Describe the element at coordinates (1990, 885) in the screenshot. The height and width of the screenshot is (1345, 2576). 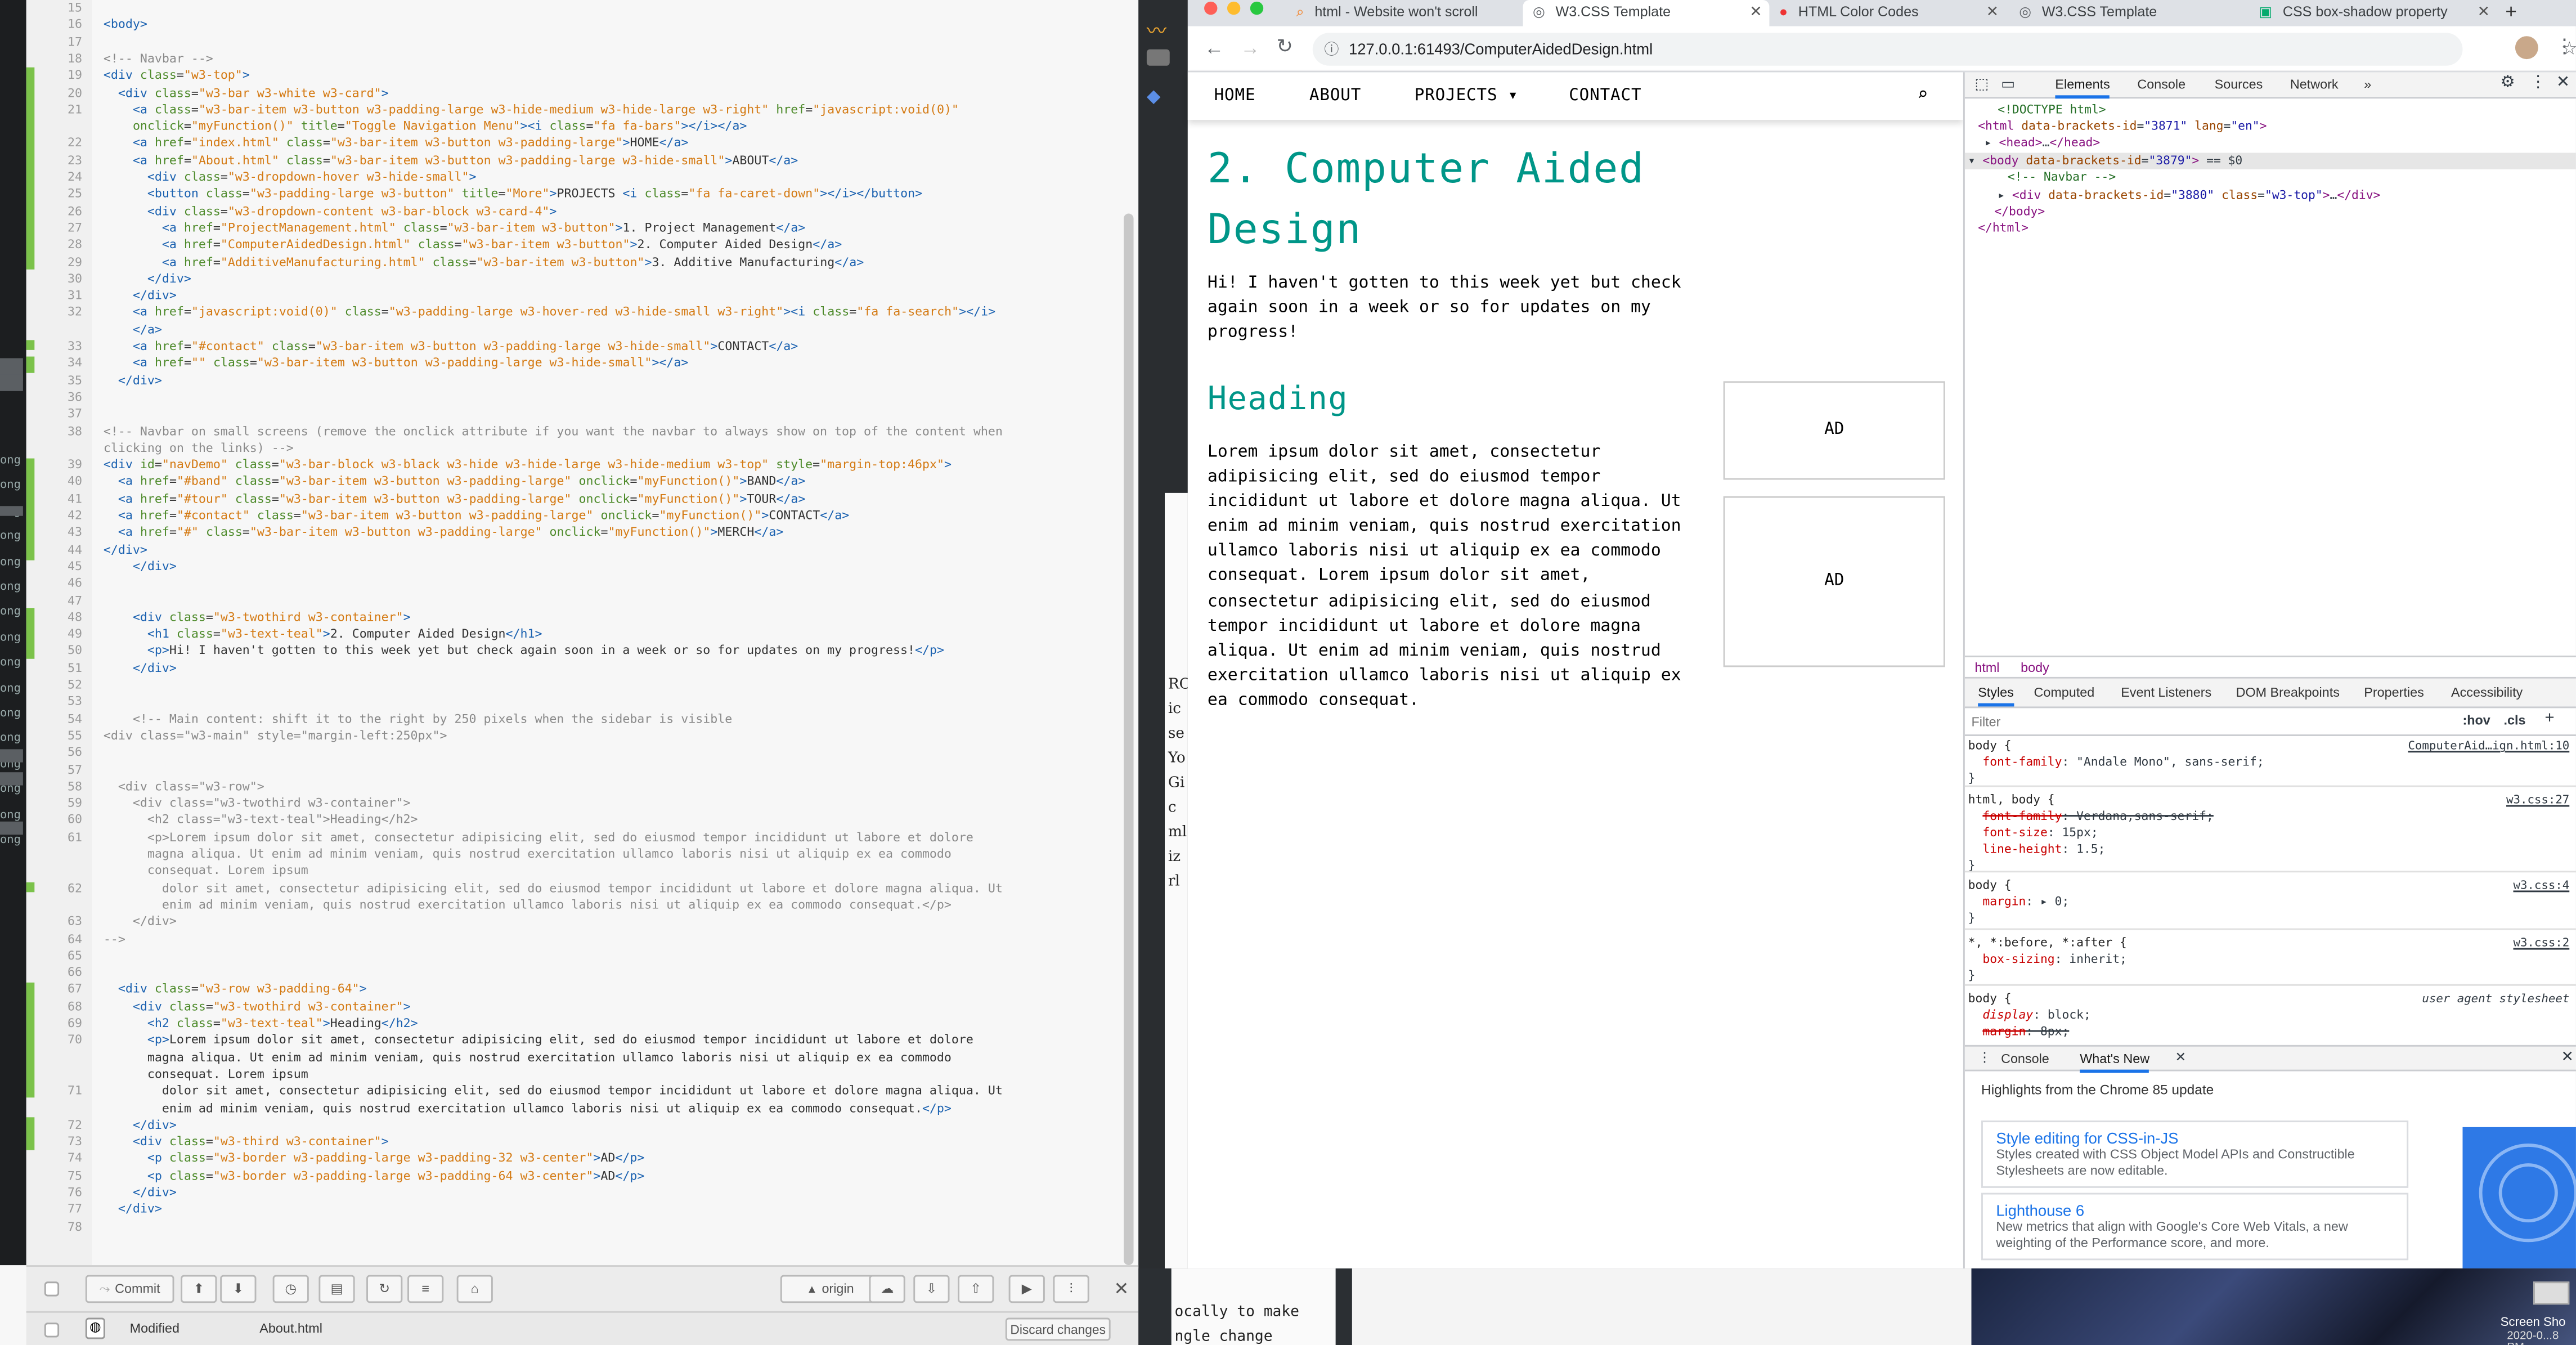
I see `style-declaration: body {` at that location.